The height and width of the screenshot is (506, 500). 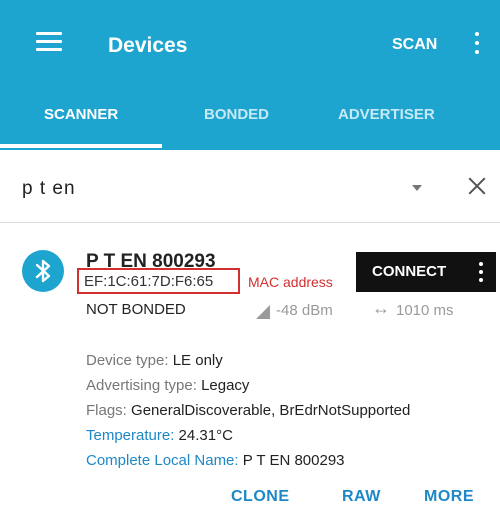 I want to click on detail-advertising-type: Advertising type: Legacy, so click(x=168, y=385).